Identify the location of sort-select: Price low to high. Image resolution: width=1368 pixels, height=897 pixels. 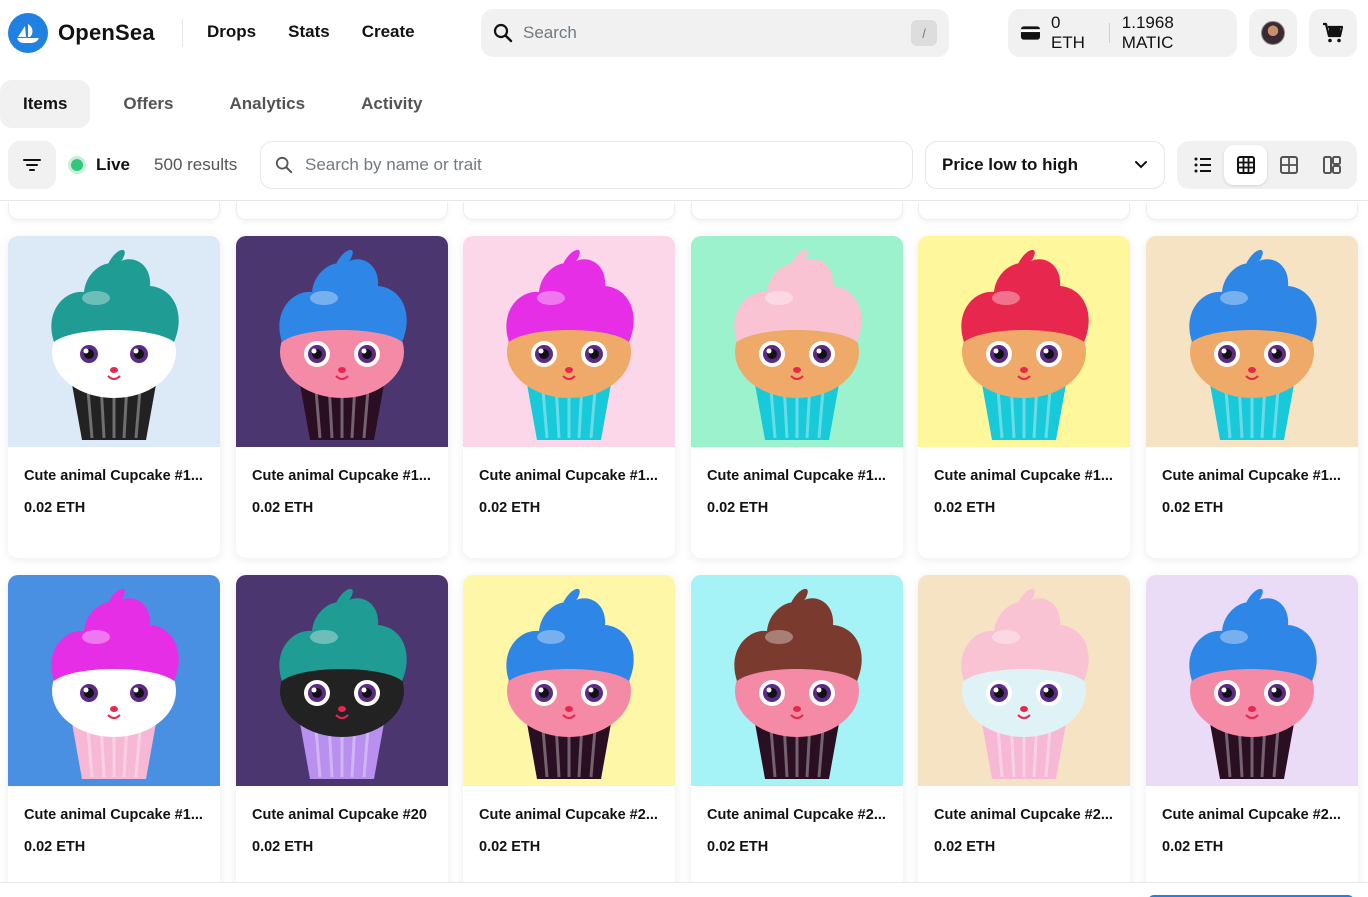
(1045, 165).